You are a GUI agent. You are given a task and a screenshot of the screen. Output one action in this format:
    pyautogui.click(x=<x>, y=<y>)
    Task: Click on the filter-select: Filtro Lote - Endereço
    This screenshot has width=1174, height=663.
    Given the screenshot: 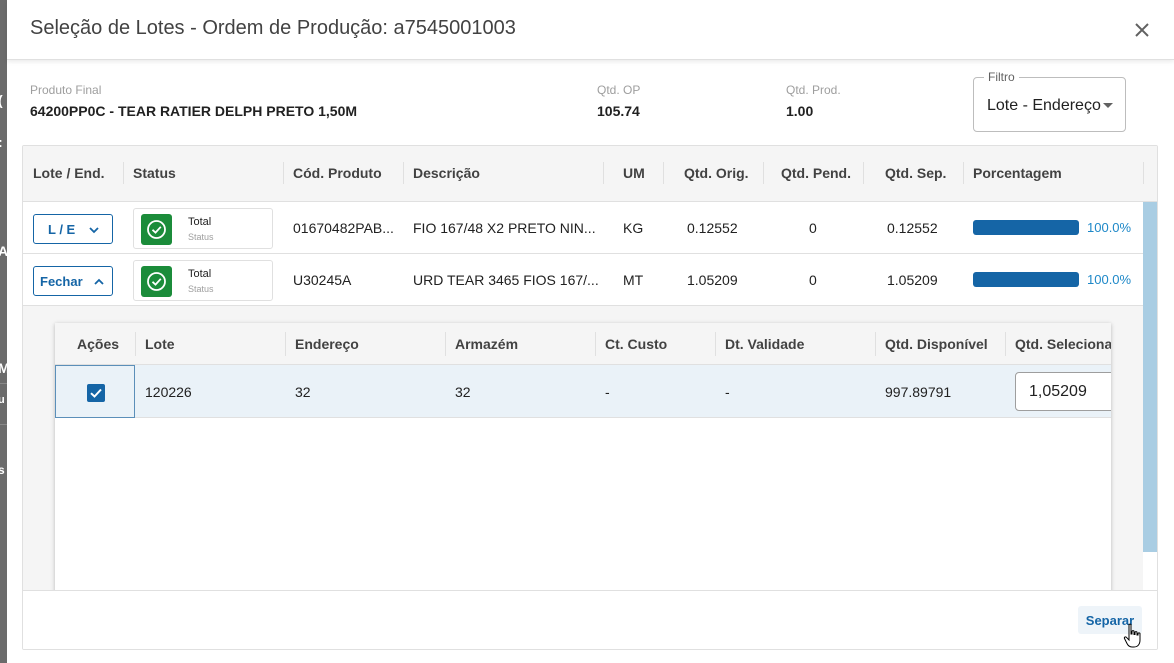 What is the action you would take?
    pyautogui.click(x=1049, y=101)
    